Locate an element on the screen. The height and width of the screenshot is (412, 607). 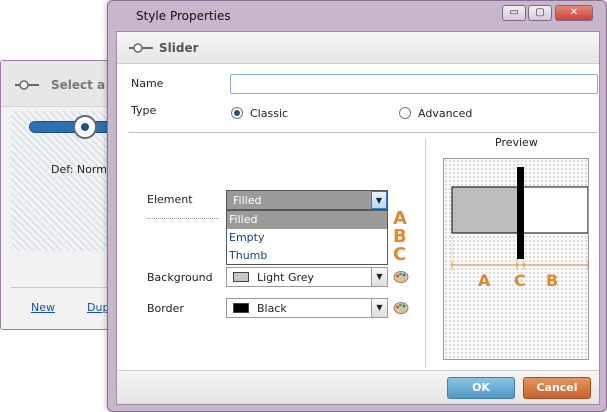
preview-letter-c: C is located at coordinates (520, 280).